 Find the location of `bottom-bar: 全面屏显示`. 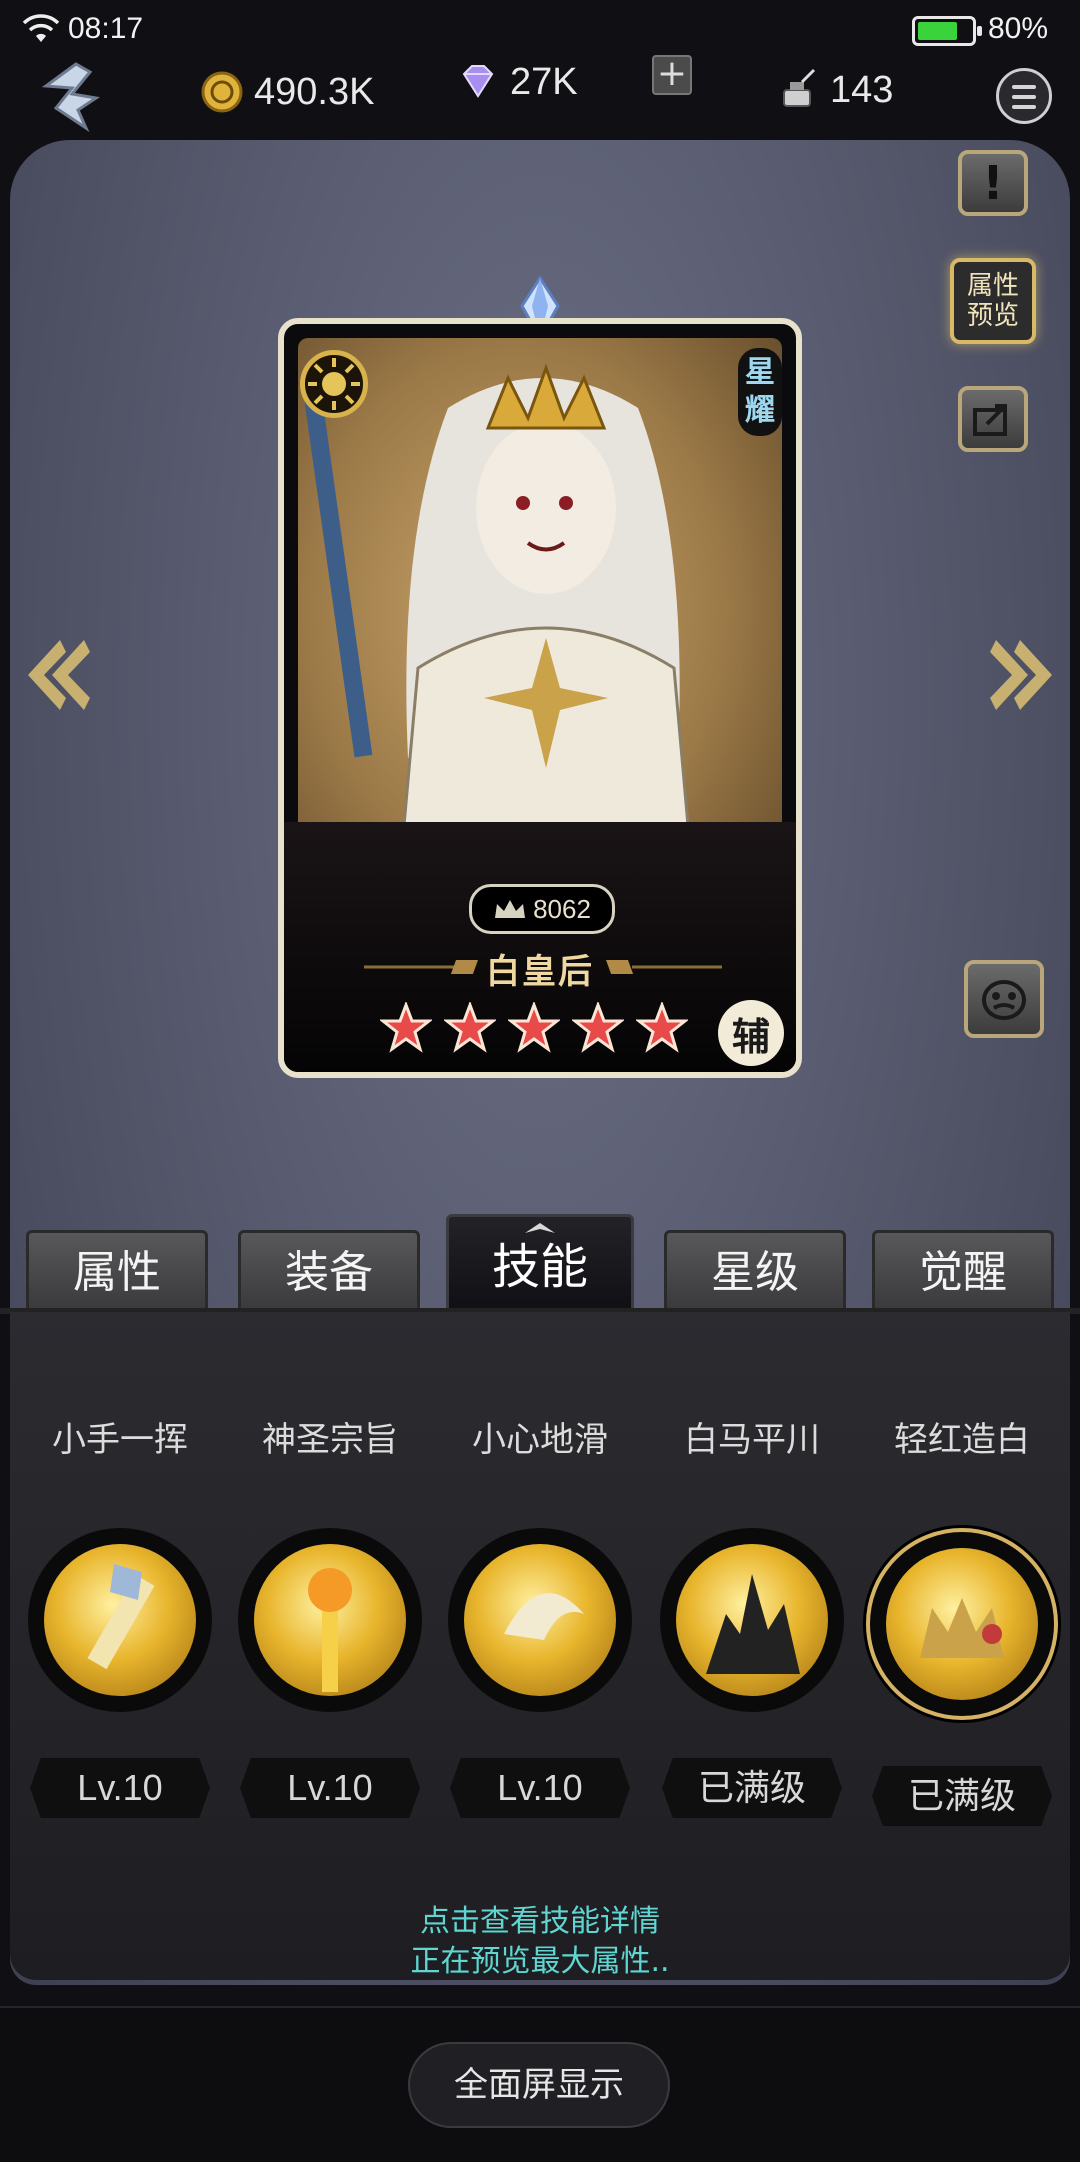

bottom-bar: 全面屏显示 is located at coordinates (540, 2084).